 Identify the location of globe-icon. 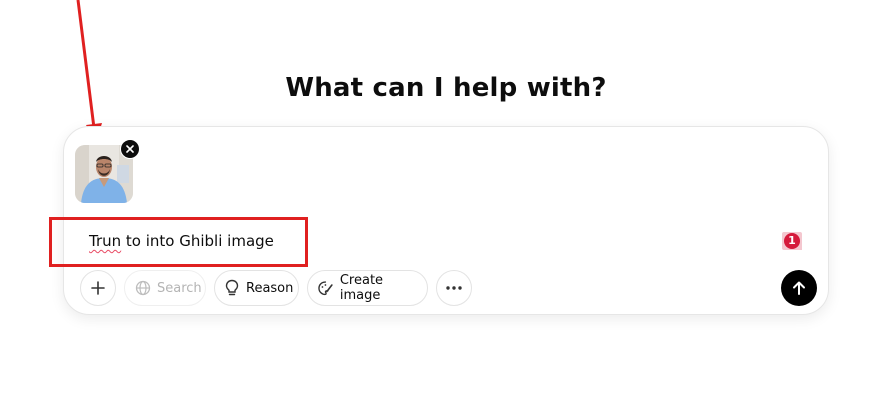
(143, 288).